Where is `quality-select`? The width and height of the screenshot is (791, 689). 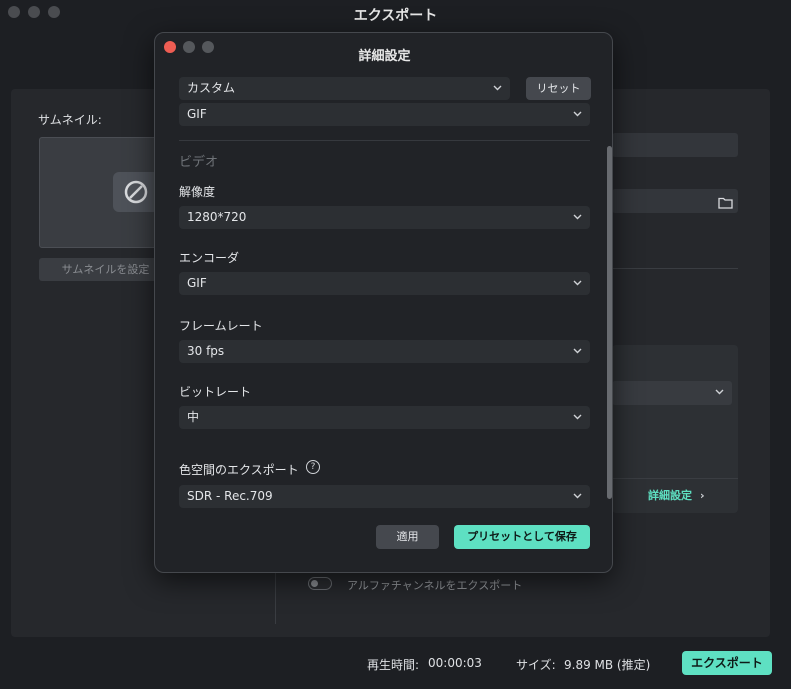
quality-select is located at coordinates (672, 393).